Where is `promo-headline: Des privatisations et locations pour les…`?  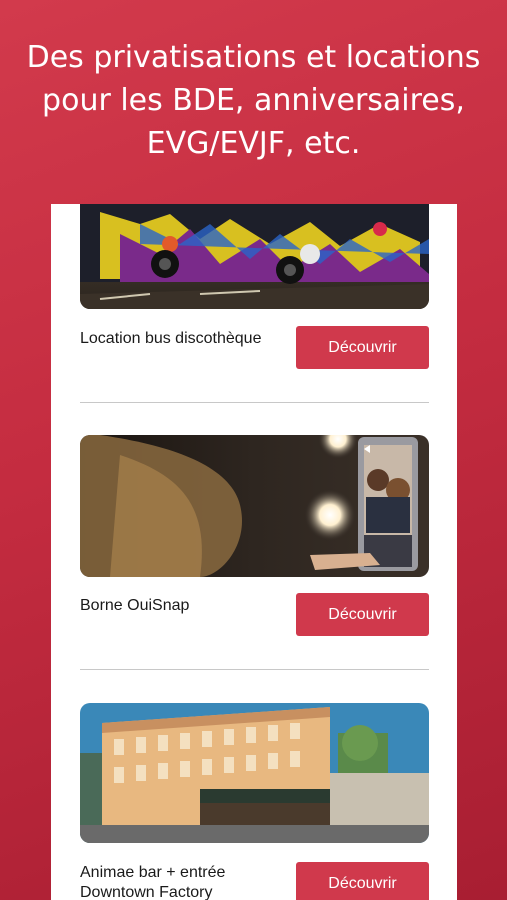
promo-headline: Des privatisations et locations pour les… is located at coordinates (253, 100).